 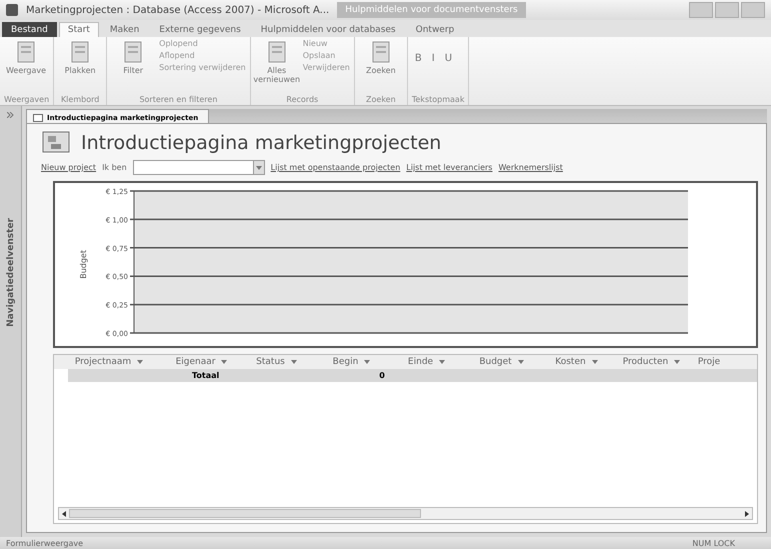 What do you see at coordinates (109, 362) in the screenshot?
I see `column-header: Projectnaam` at bounding box center [109, 362].